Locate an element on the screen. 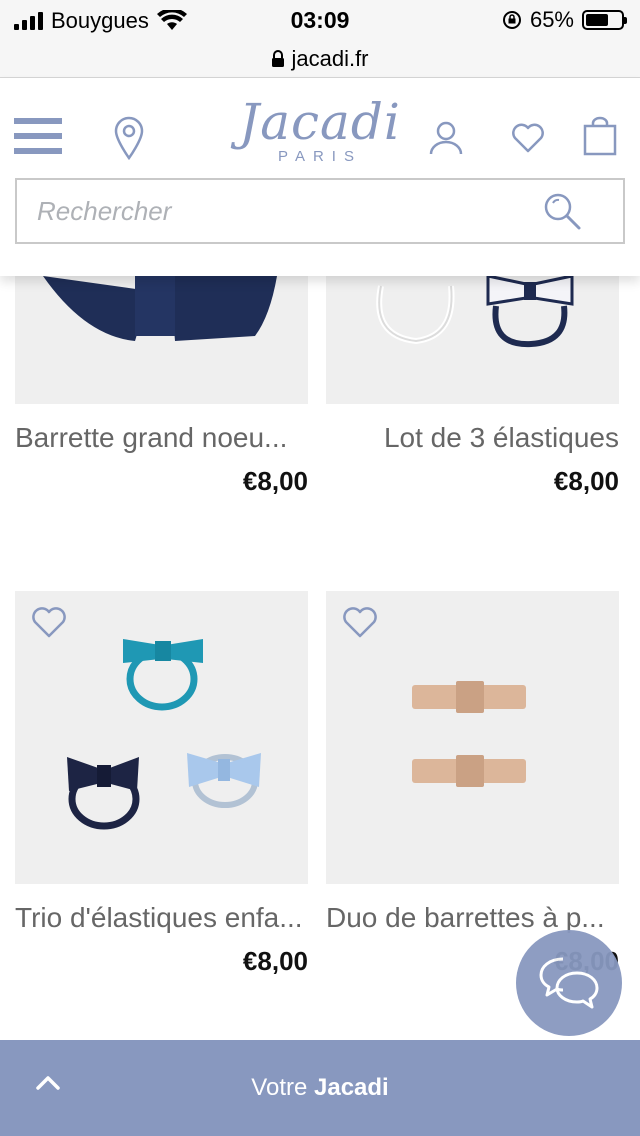 The image size is (640, 1136). status-right: 65% is located at coordinates (564, 20).